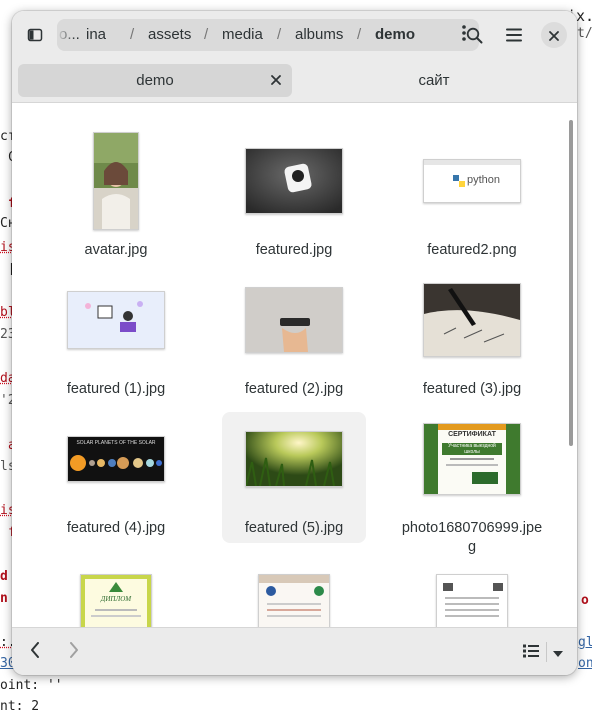 This screenshot has height=715, width=592. I want to click on file-item: featured (5).jpg, so click(294, 477).